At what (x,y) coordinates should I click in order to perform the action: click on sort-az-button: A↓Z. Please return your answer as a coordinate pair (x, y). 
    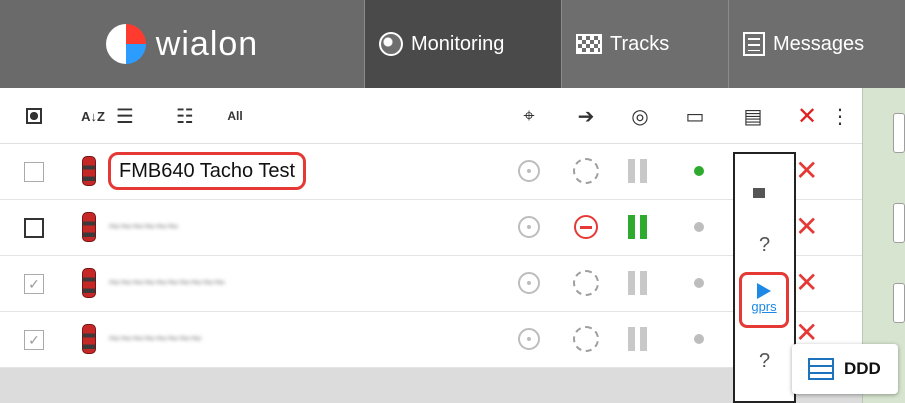
    Looking at the image, I should click on (93, 116).